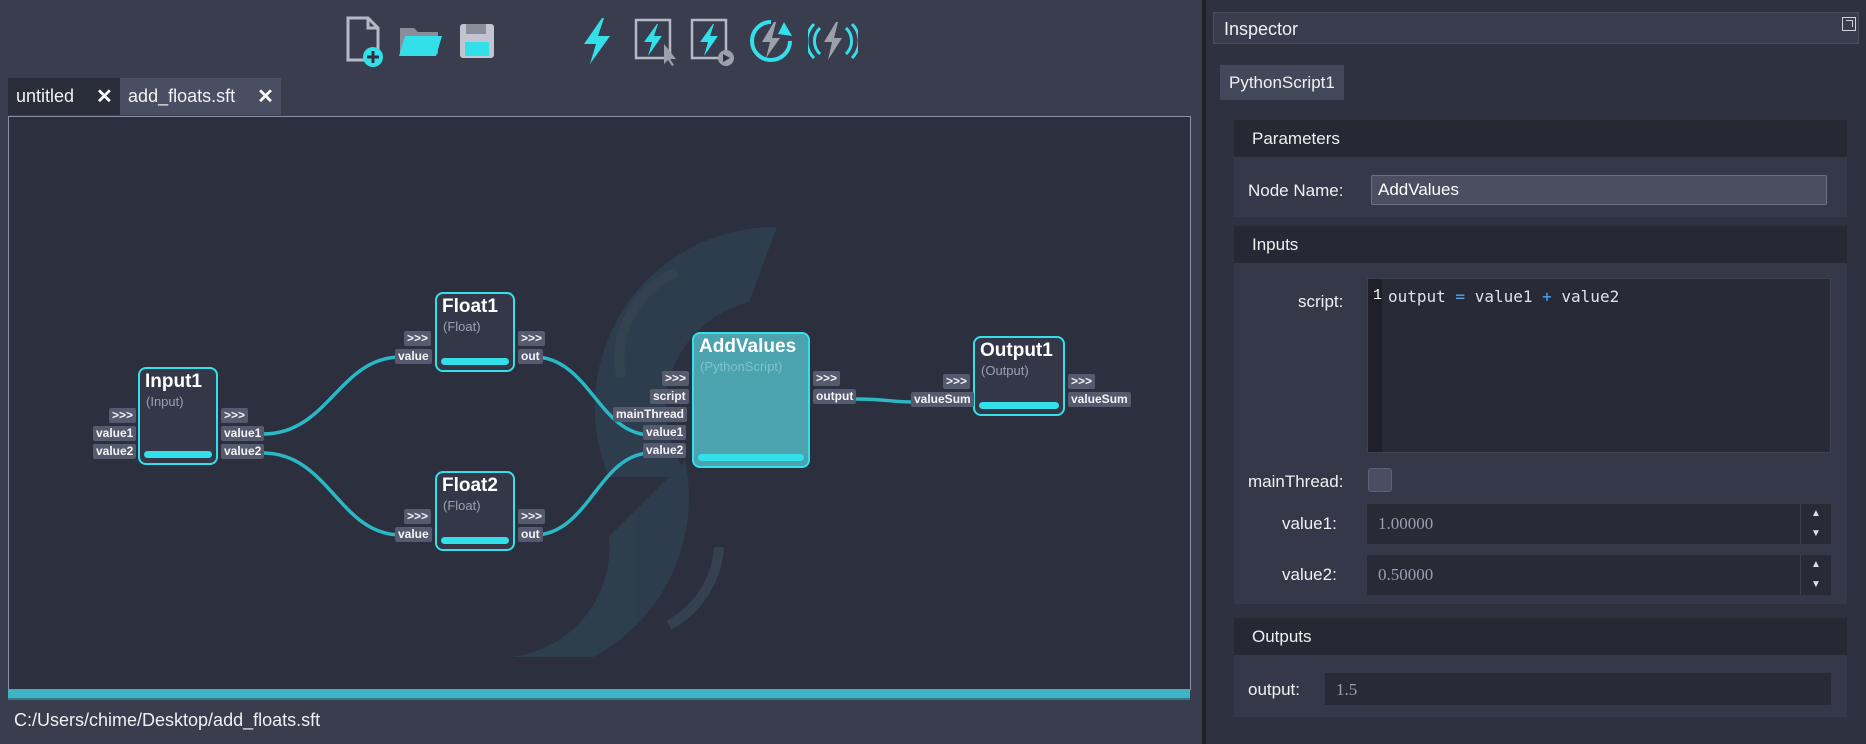  I want to click on run-broadcast-icon, so click(833, 41).